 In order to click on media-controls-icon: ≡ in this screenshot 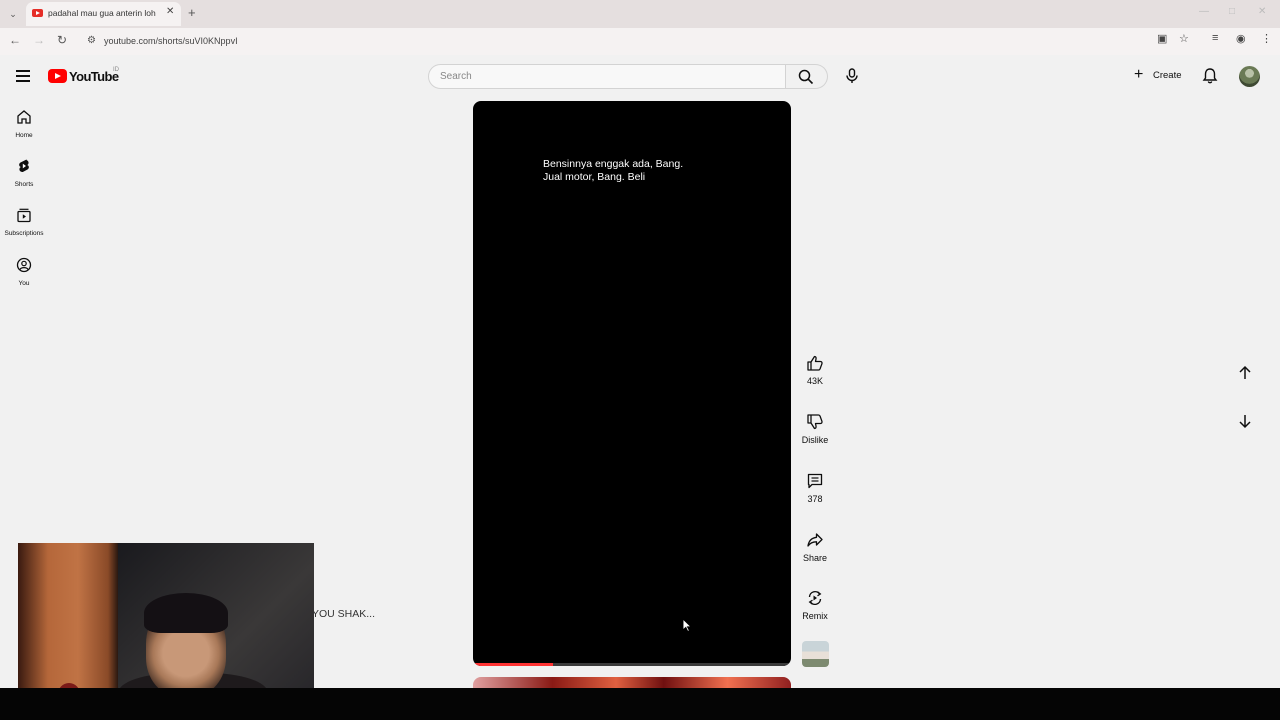, I will do `click(1215, 38)`.